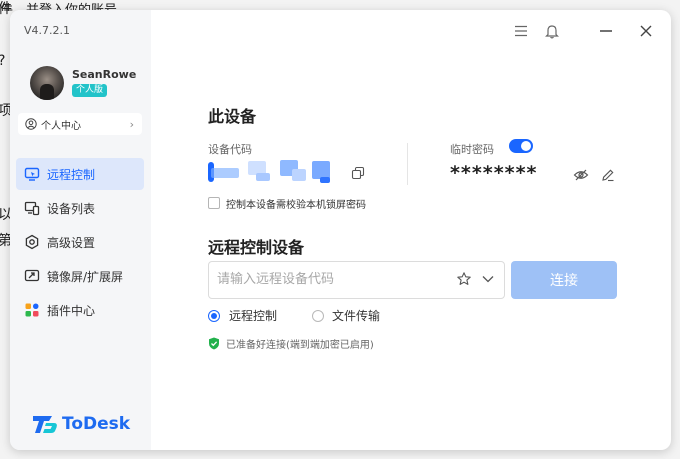 This screenshot has height=459, width=680. What do you see at coordinates (646, 31) in the screenshot?
I see `close-icon` at bounding box center [646, 31].